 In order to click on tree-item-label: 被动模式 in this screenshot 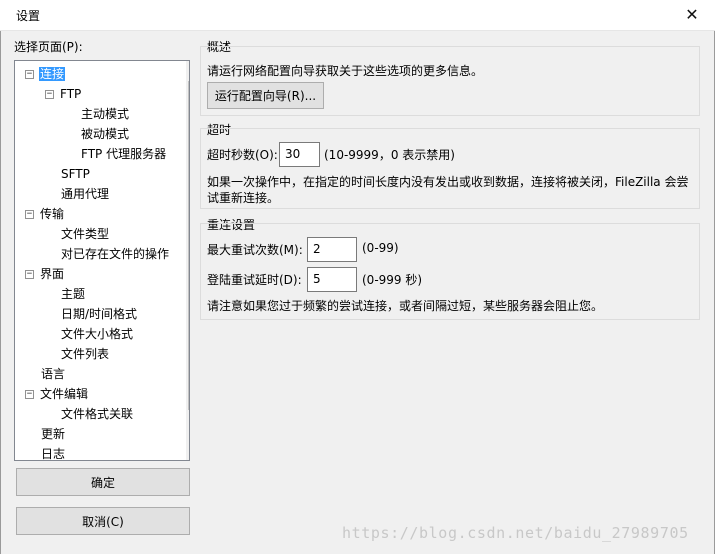, I will do `click(105, 134)`.